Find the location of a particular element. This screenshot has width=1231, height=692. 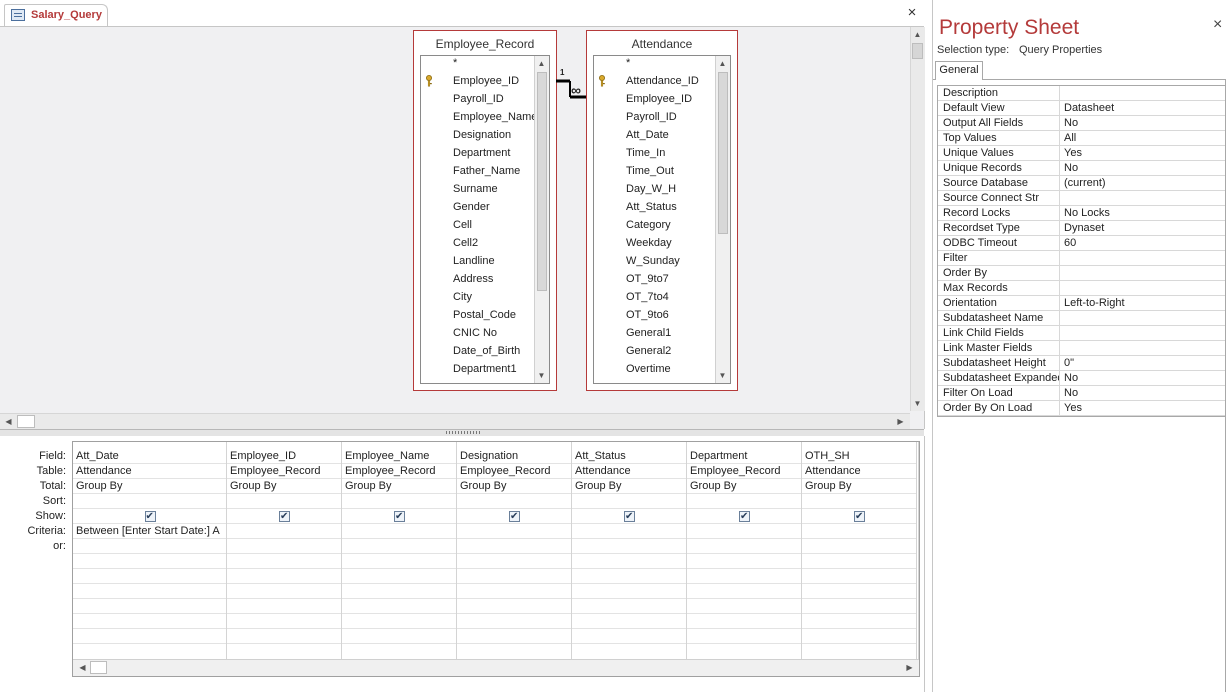

close-icon: × is located at coordinates (1217, 25).